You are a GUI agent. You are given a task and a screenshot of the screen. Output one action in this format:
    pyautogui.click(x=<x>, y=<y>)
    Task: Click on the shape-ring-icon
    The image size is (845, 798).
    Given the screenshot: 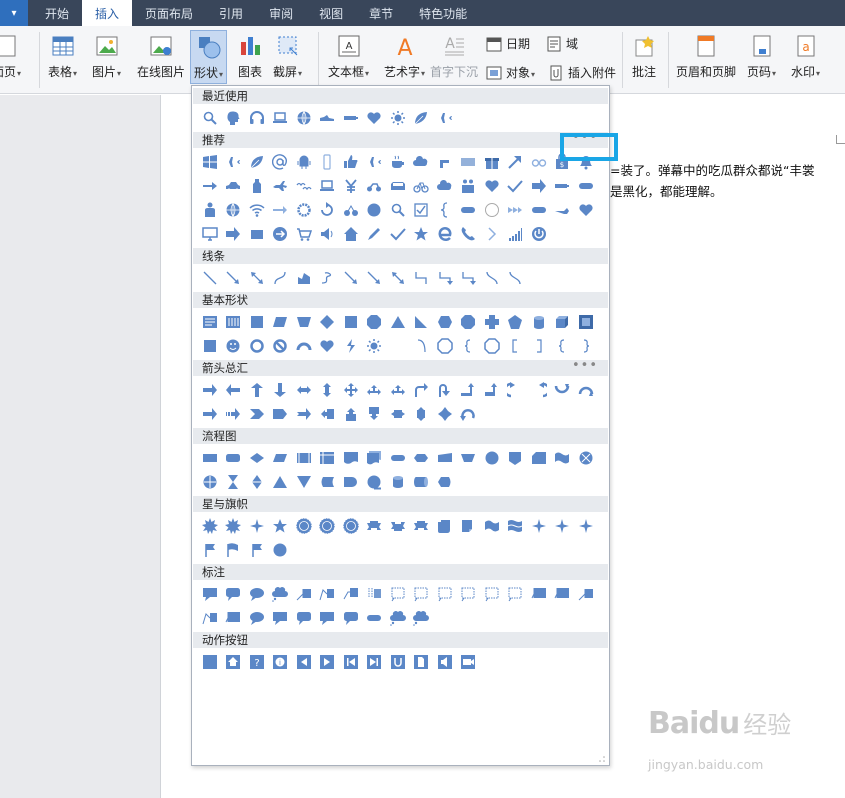 What is the action you would take?
    pyautogui.click(x=257, y=346)
    